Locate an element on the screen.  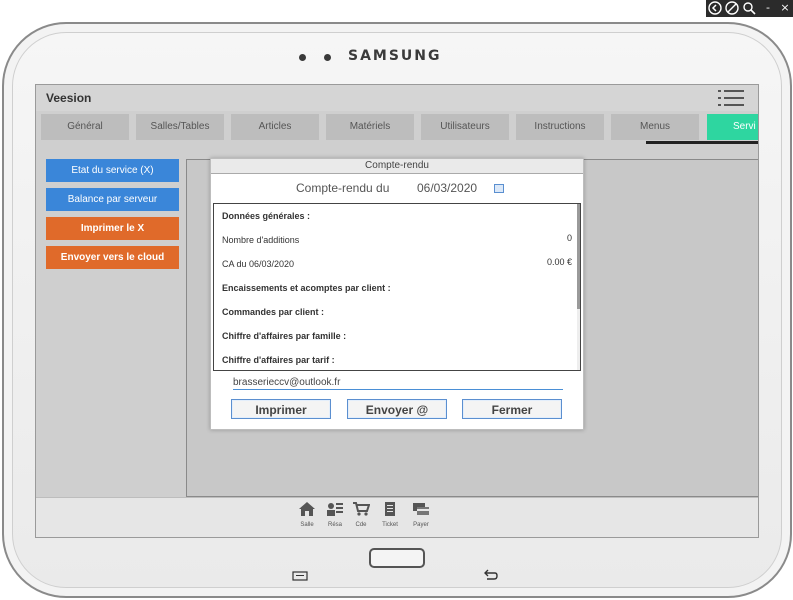
envoyer-button: Envoyer @ is located at coordinates (397, 409).